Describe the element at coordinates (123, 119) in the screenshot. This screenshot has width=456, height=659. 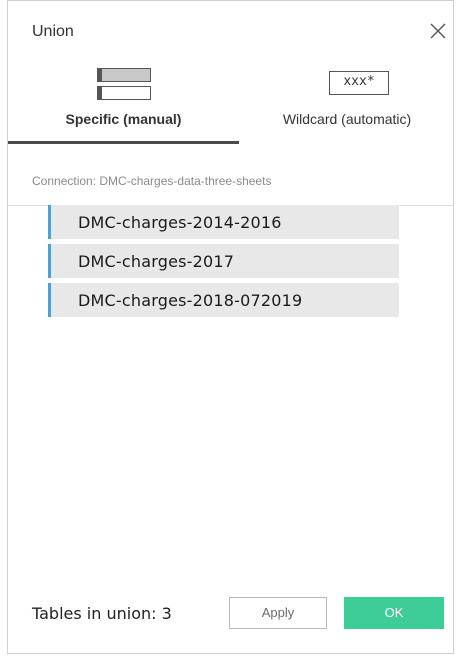
I see `tab-specific-label: Specific (manual)` at that location.